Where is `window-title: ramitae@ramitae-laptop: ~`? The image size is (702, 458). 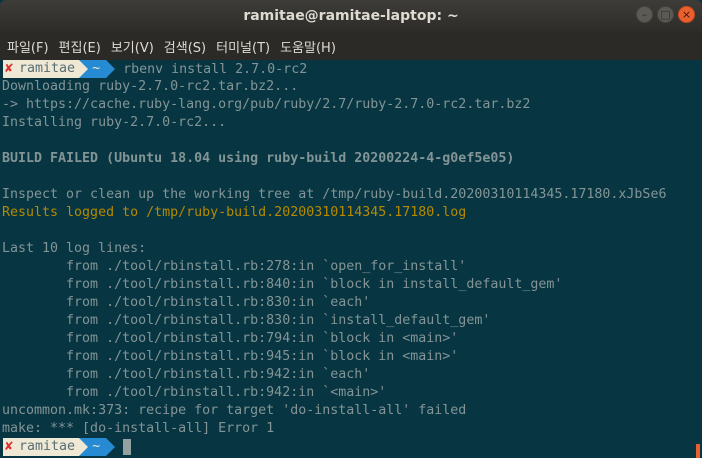 window-title: ramitae@ramitae-laptop: ~ is located at coordinates (351, 16).